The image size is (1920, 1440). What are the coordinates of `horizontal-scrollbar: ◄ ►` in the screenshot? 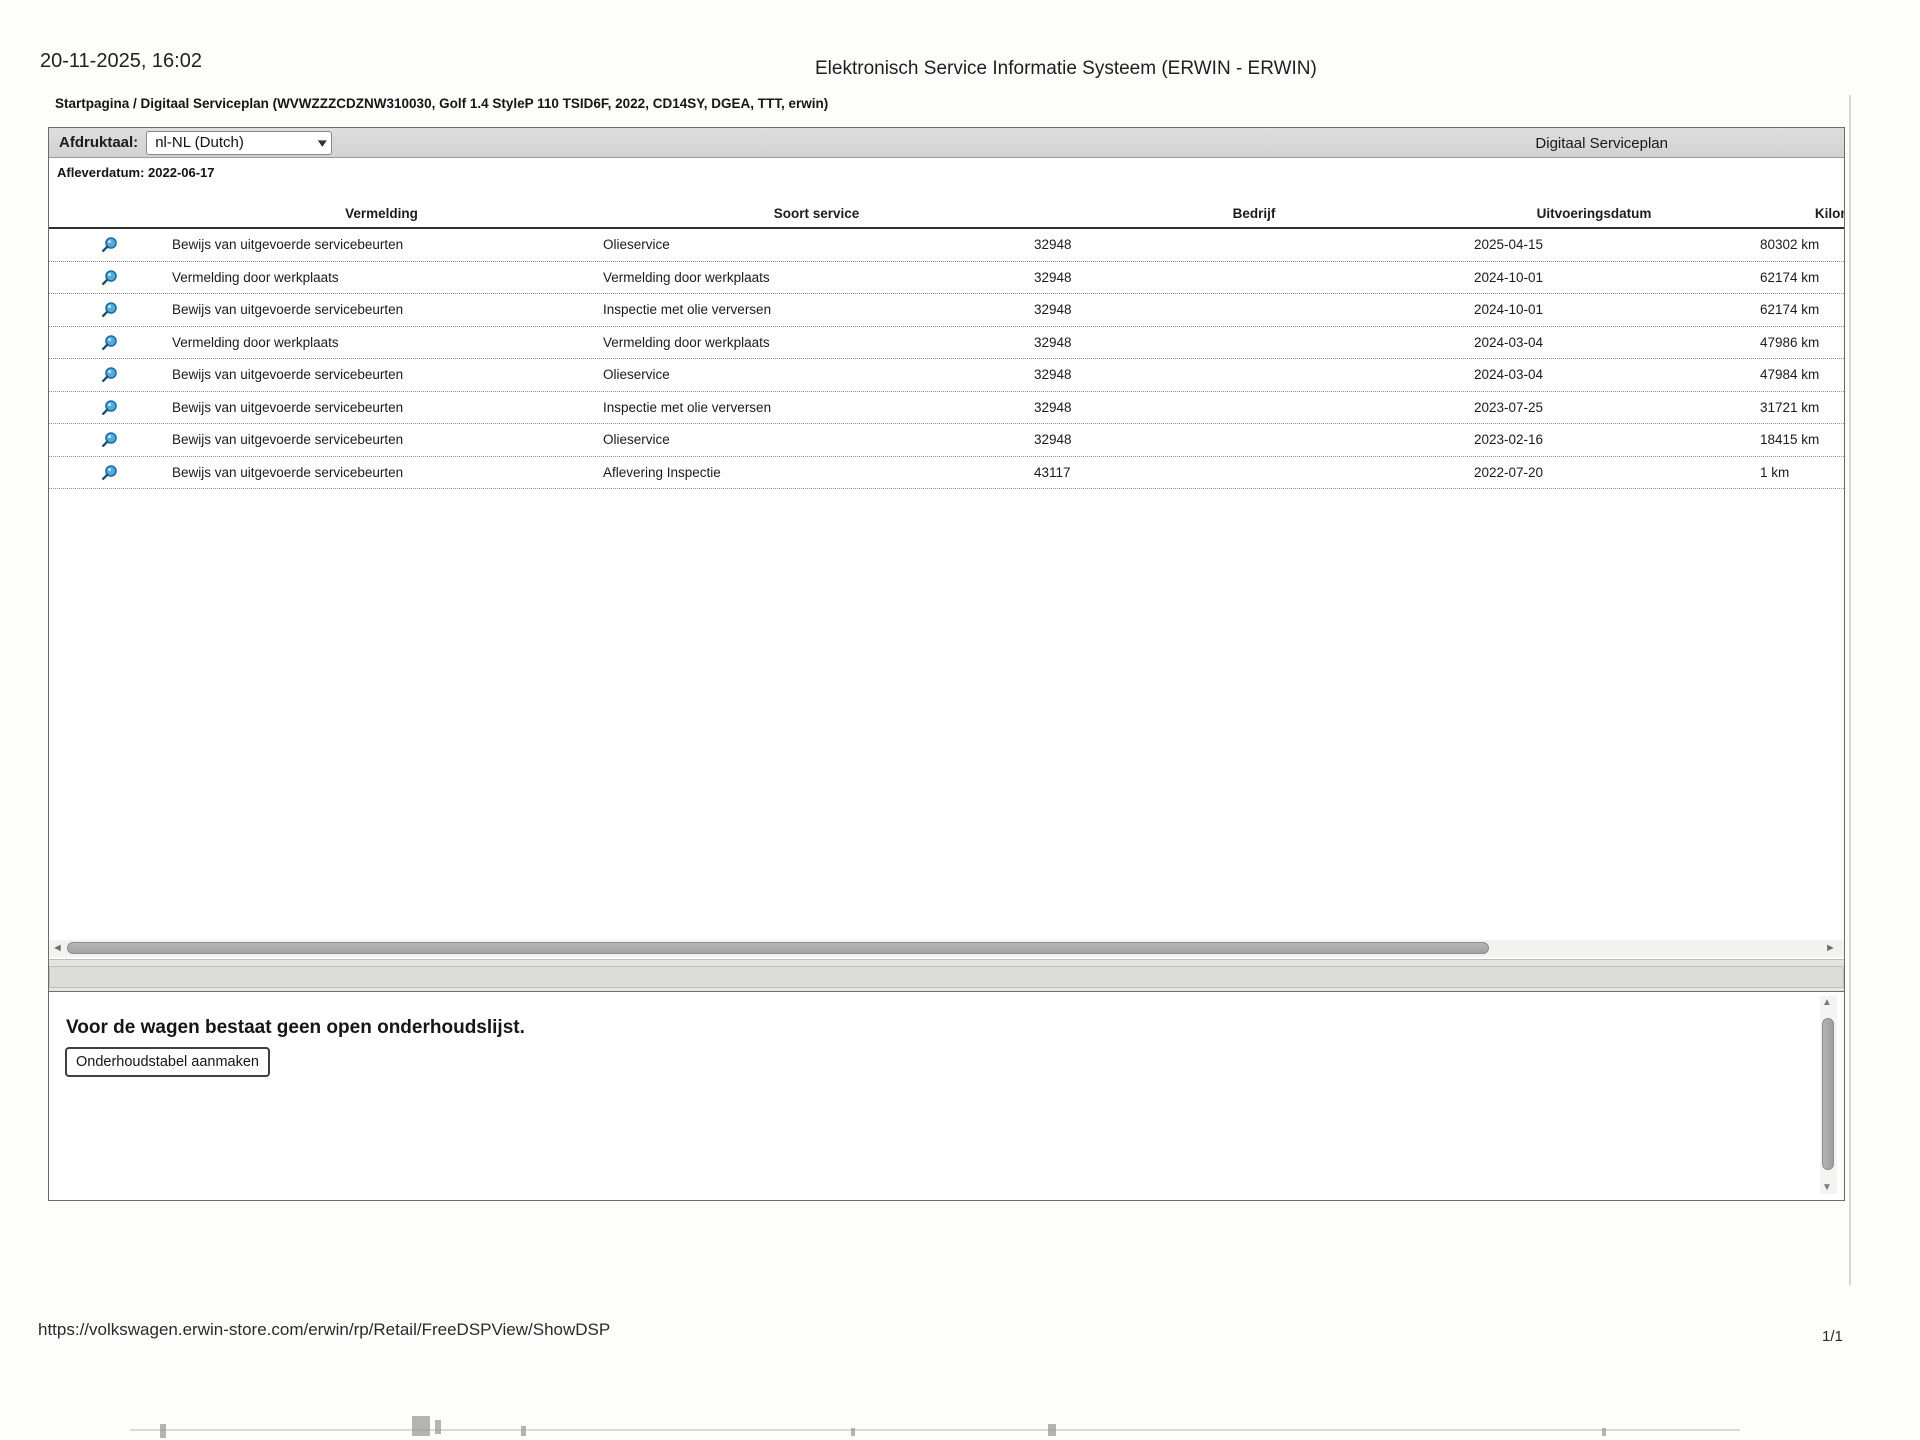 It's located at (946, 948).